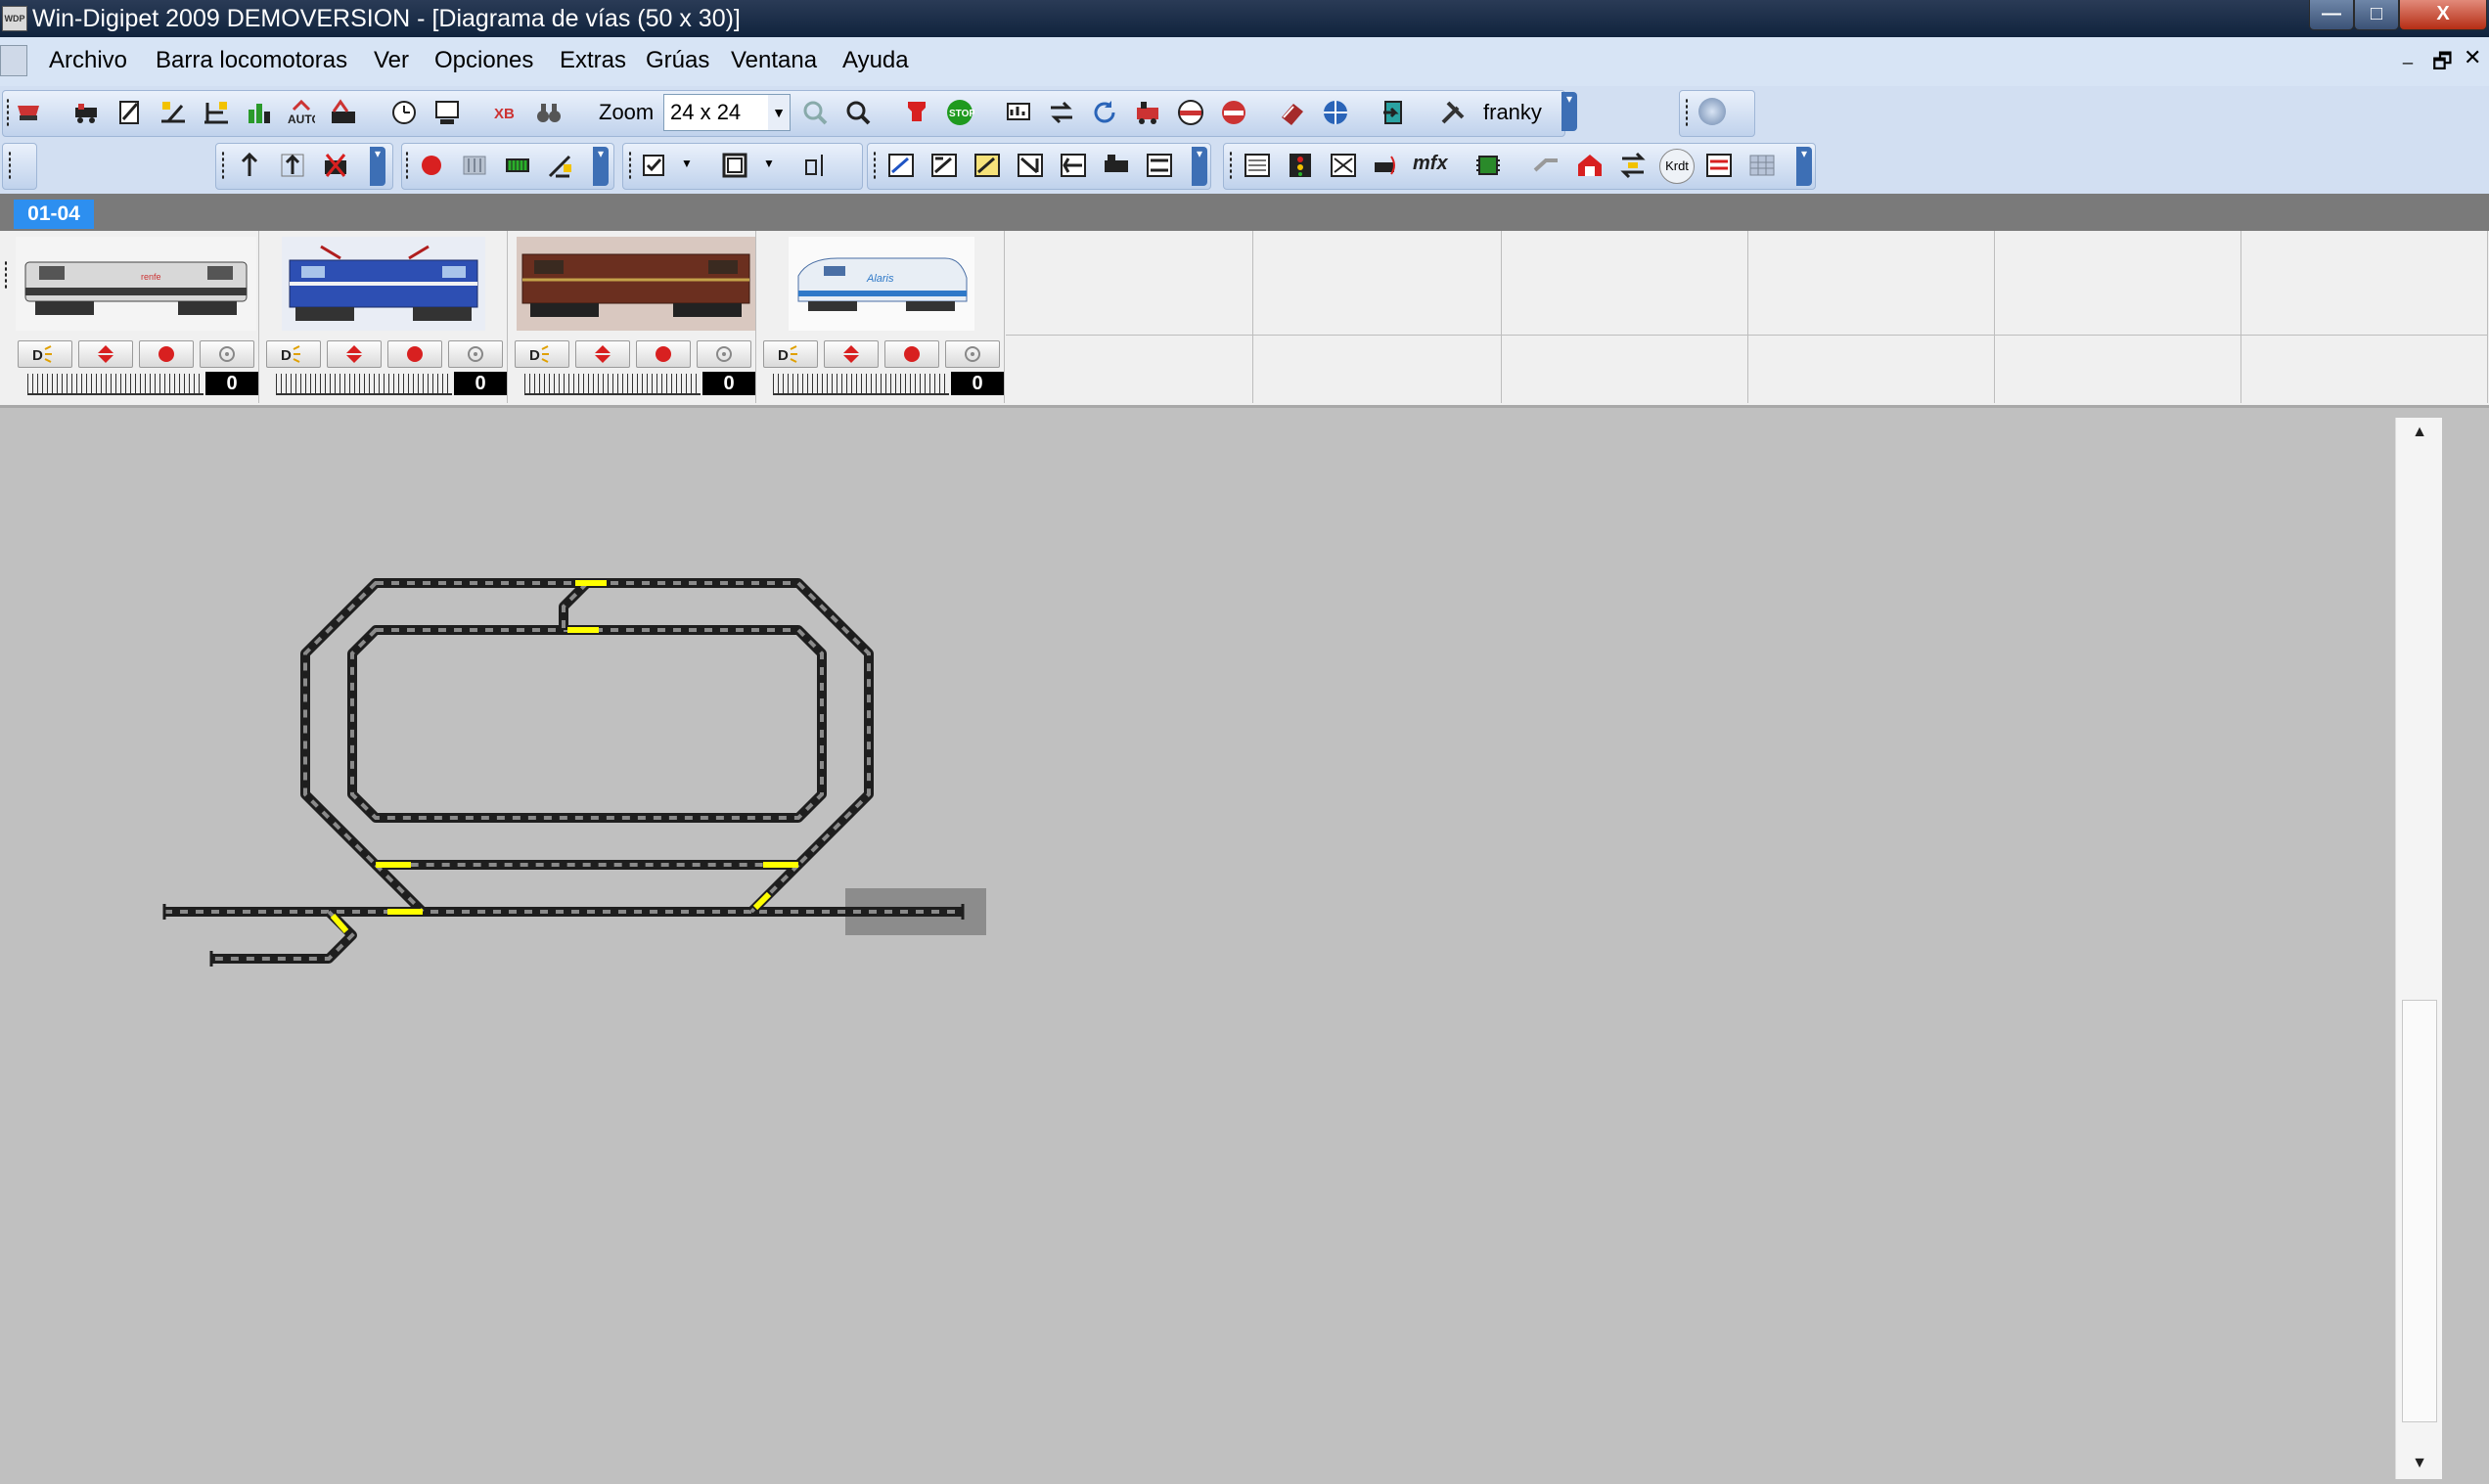 The height and width of the screenshot is (1484, 2489). What do you see at coordinates (1677, 166) in the screenshot?
I see `krdt-button: Krdt` at bounding box center [1677, 166].